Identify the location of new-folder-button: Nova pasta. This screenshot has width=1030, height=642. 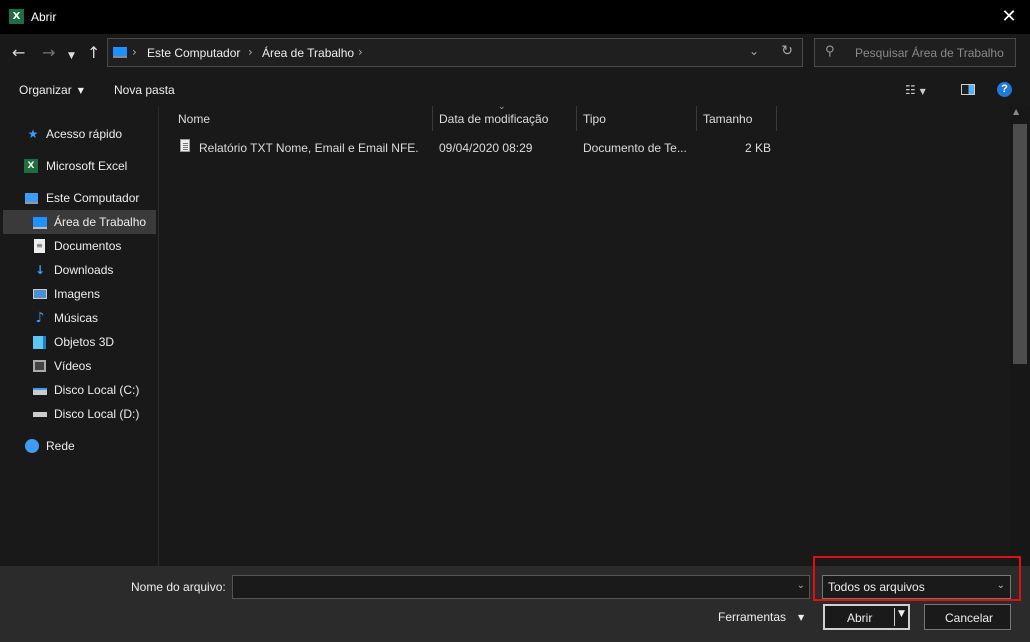
(144, 90).